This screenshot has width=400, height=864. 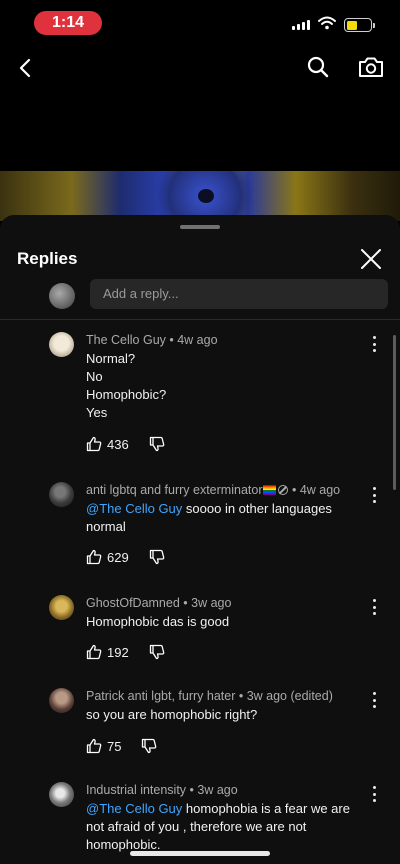 What do you see at coordinates (118, 444) in the screenshot?
I see `like-count: 436` at bounding box center [118, 444].